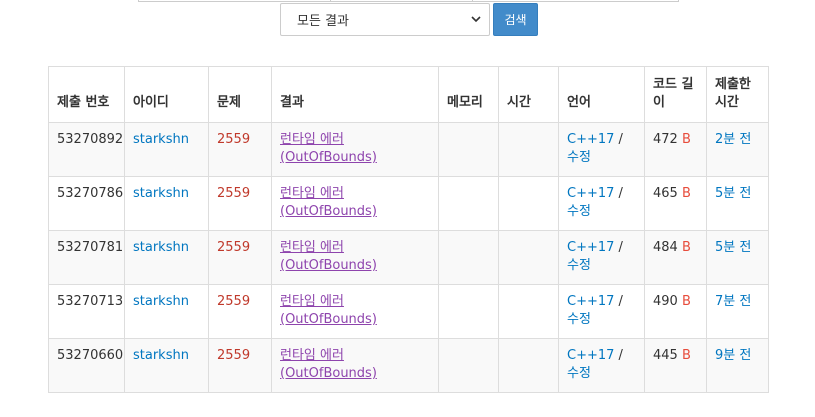 The image size is (815, 417). I want to click on submitted-time-link: 2분 전, so click(733, 139).